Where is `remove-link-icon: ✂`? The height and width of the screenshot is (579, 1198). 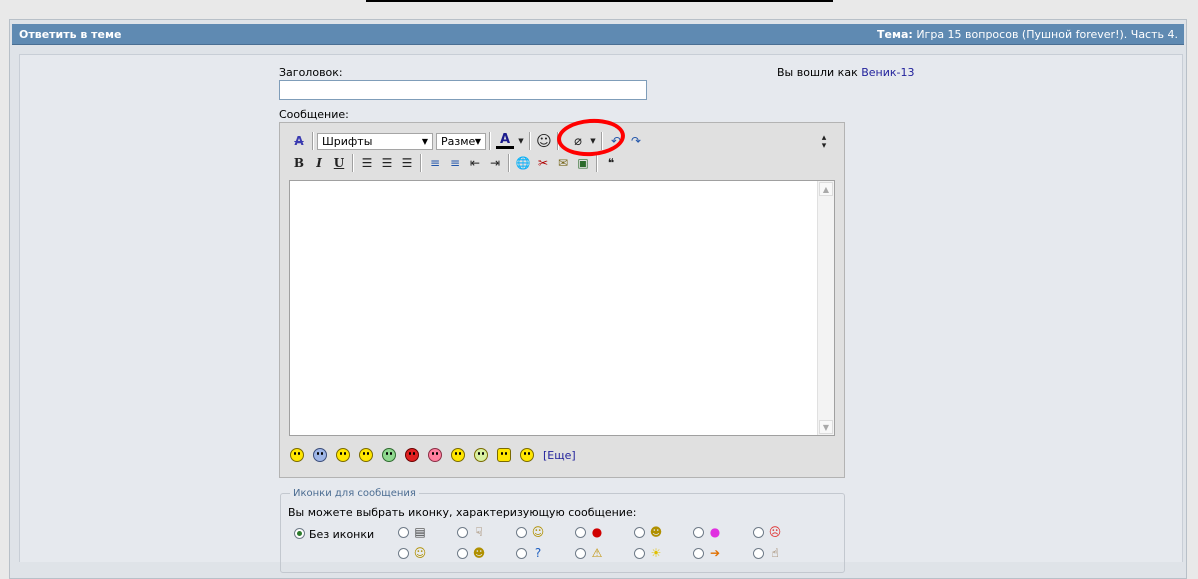 remove-link-icon: ✂ is located at coordinates (543, 163).